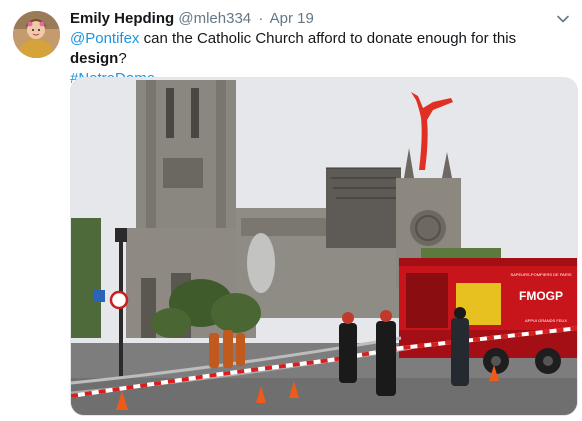 This screenshot has height=421, width=582. I want to click on truck-top-label: SAPEURS-POMPIERS DE PARIS, so click(540, 274).